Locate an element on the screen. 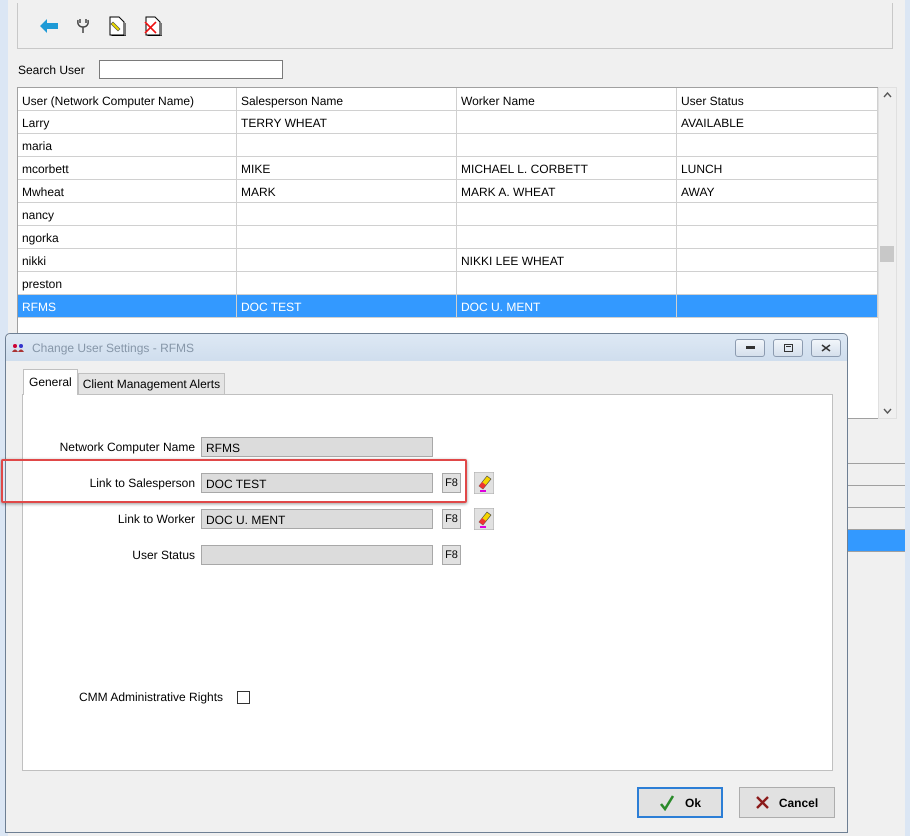 Image resolution: width=910 pixels, height=836 pixels. vertical-scrollbar is located at coordinates (887, 253).